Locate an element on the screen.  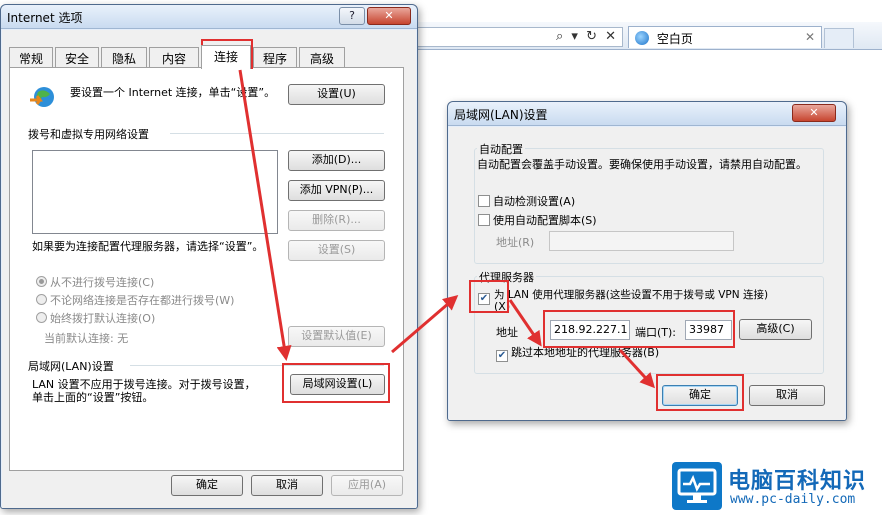
watermark-title: 电脑百科知识 is located at coordinates (797, 481).